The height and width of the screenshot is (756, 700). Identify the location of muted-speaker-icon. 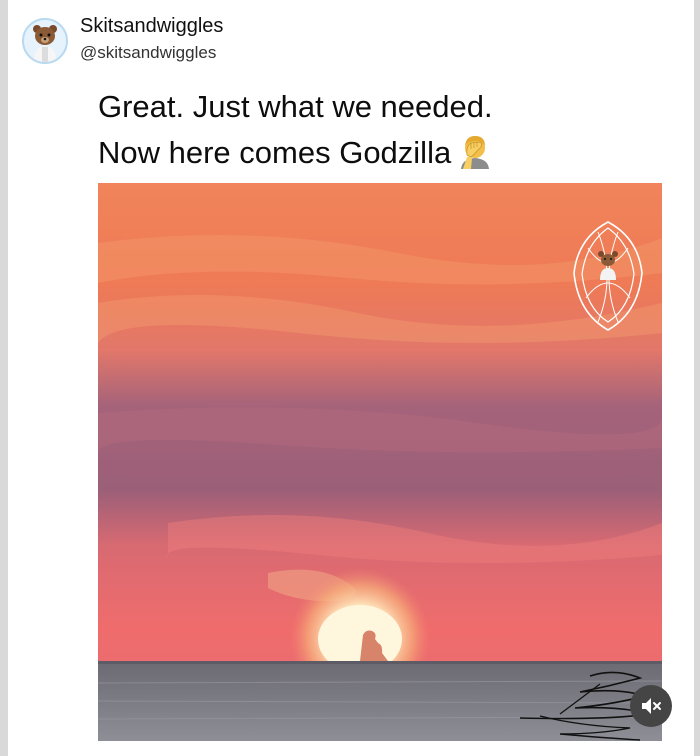
(651, 706).